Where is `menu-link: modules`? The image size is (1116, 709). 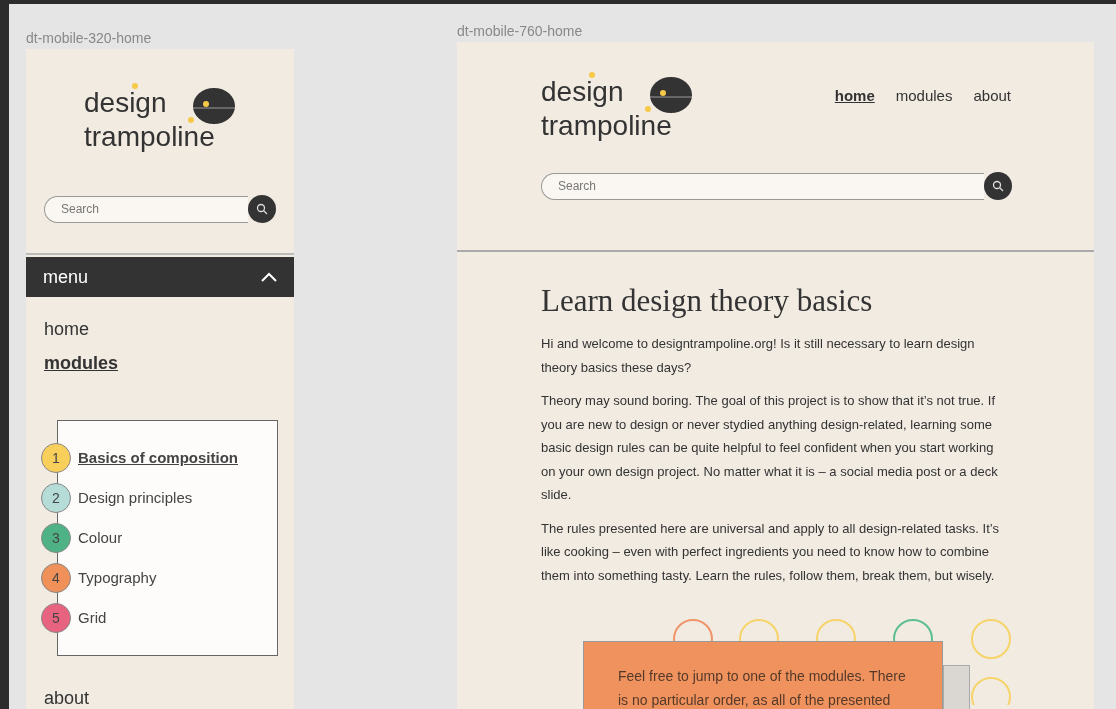
menu-link: modules is located at coordinates (81, 363).